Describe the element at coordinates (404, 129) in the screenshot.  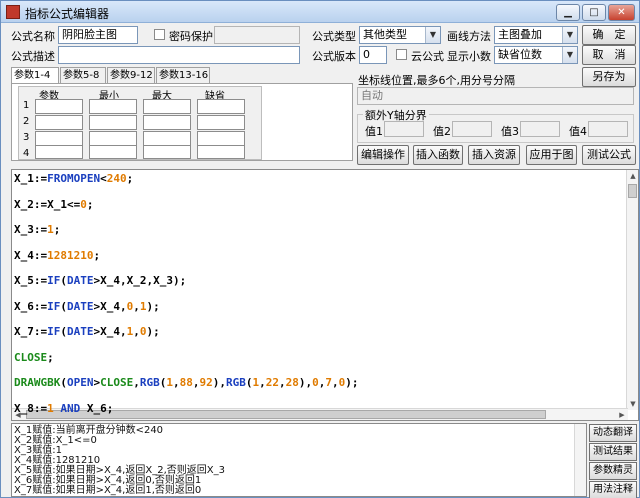
I see `yaxis-value-1-input` at that location.